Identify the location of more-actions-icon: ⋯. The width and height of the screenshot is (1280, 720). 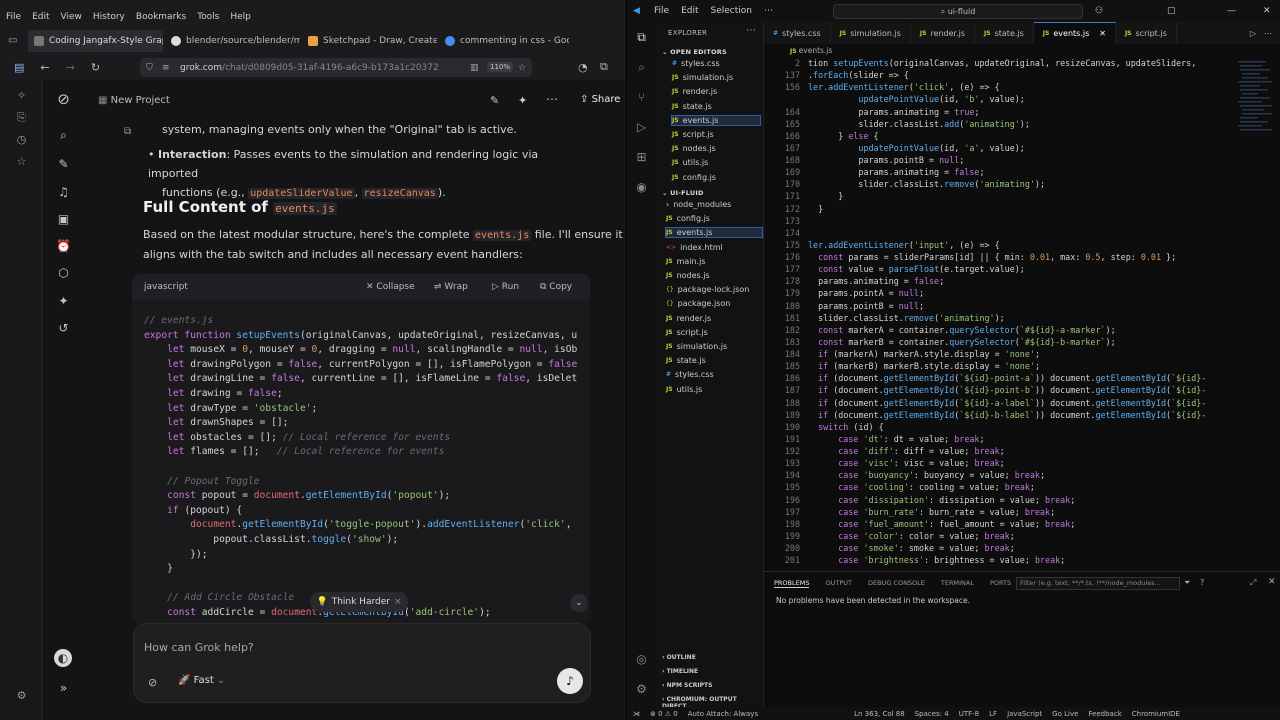
(1272, 33).